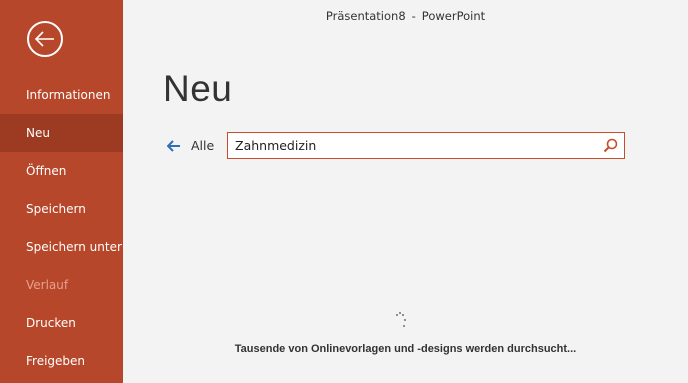  Describe the element at coordinates (203, 145) in the screenshot. I see `back-to-all-label: Alle` at that location.